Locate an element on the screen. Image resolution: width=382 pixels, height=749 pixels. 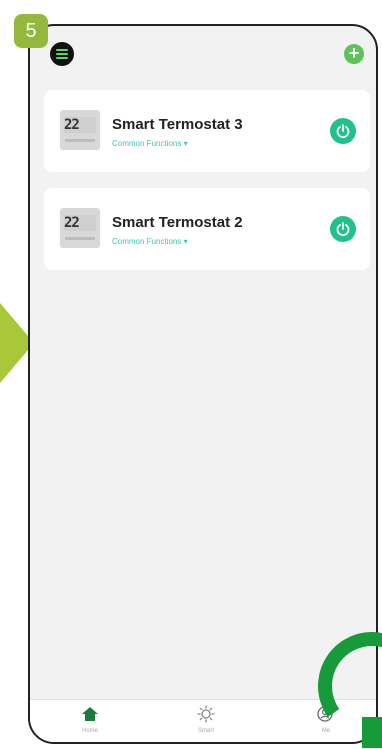
tab-label: Home is located at coordinates (89, 731).